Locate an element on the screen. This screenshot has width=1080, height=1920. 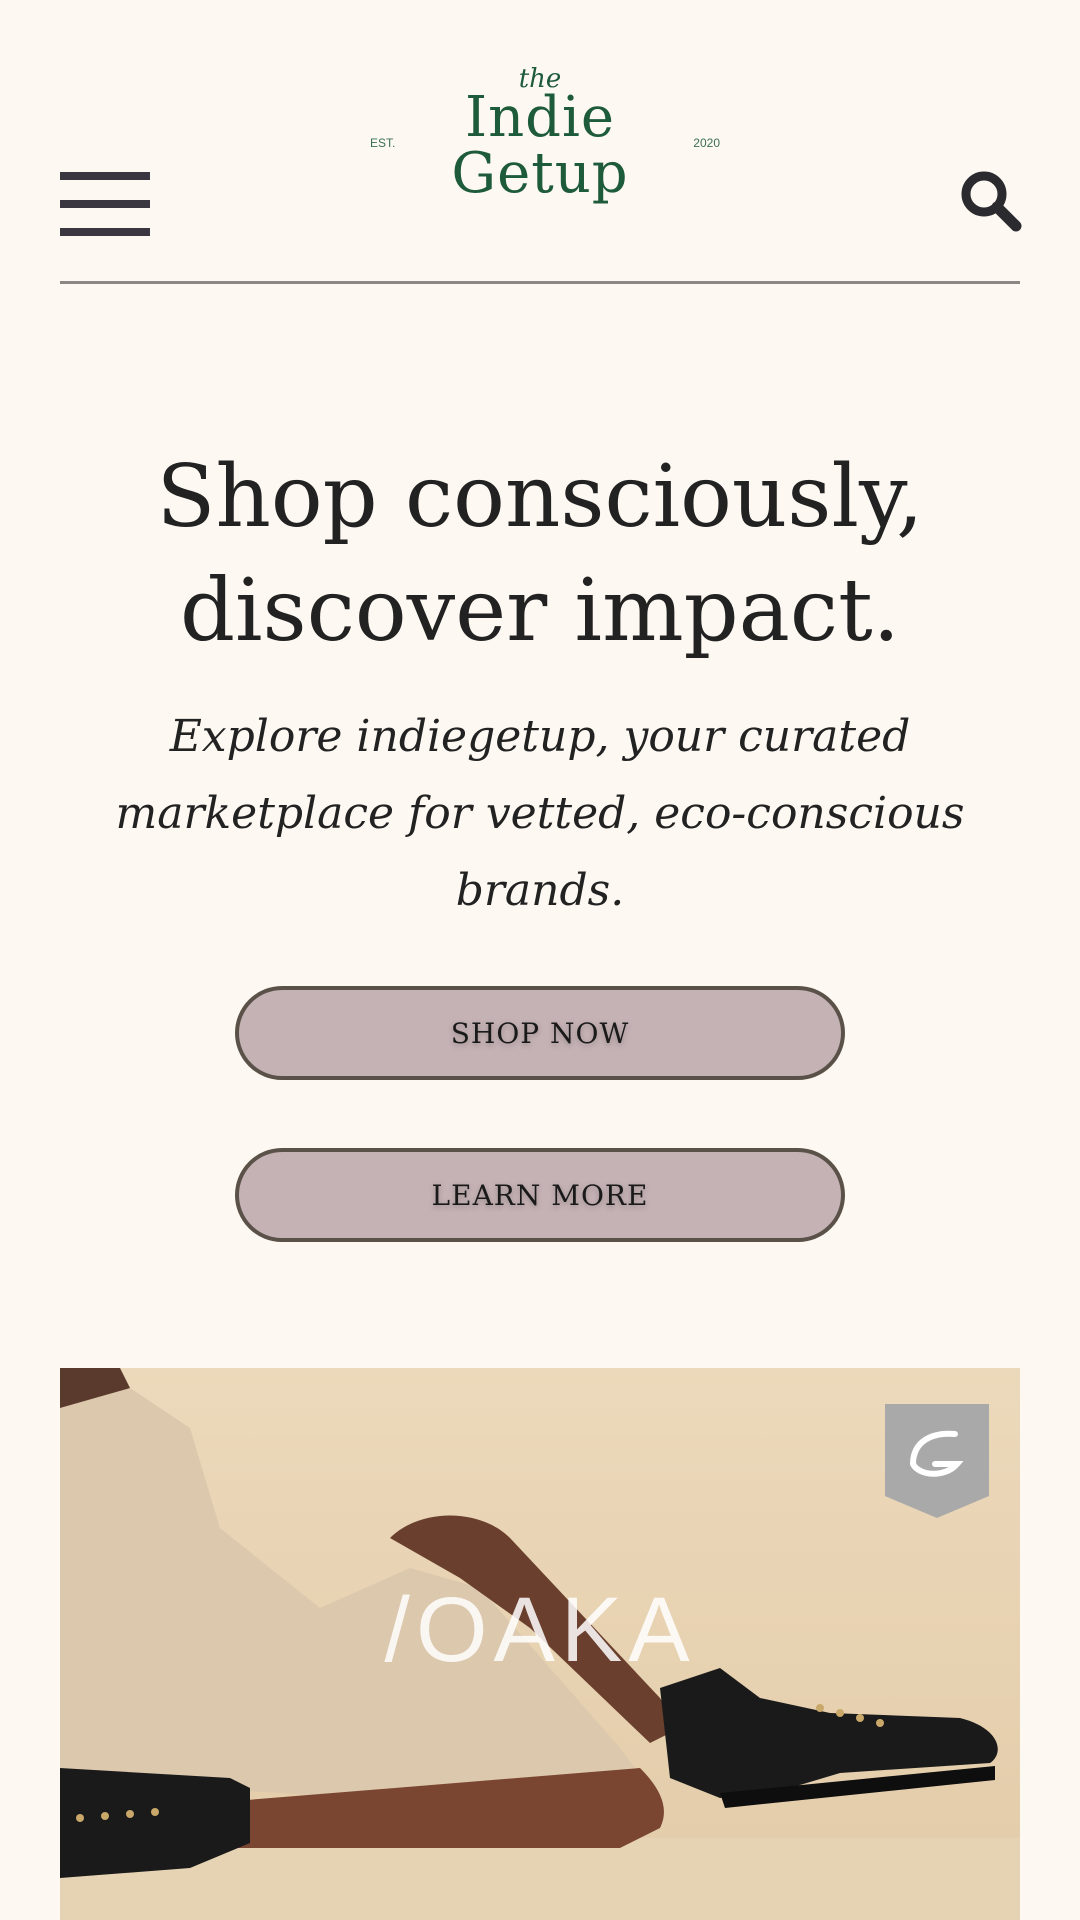
header-divider is located at coordinates (540, 282).